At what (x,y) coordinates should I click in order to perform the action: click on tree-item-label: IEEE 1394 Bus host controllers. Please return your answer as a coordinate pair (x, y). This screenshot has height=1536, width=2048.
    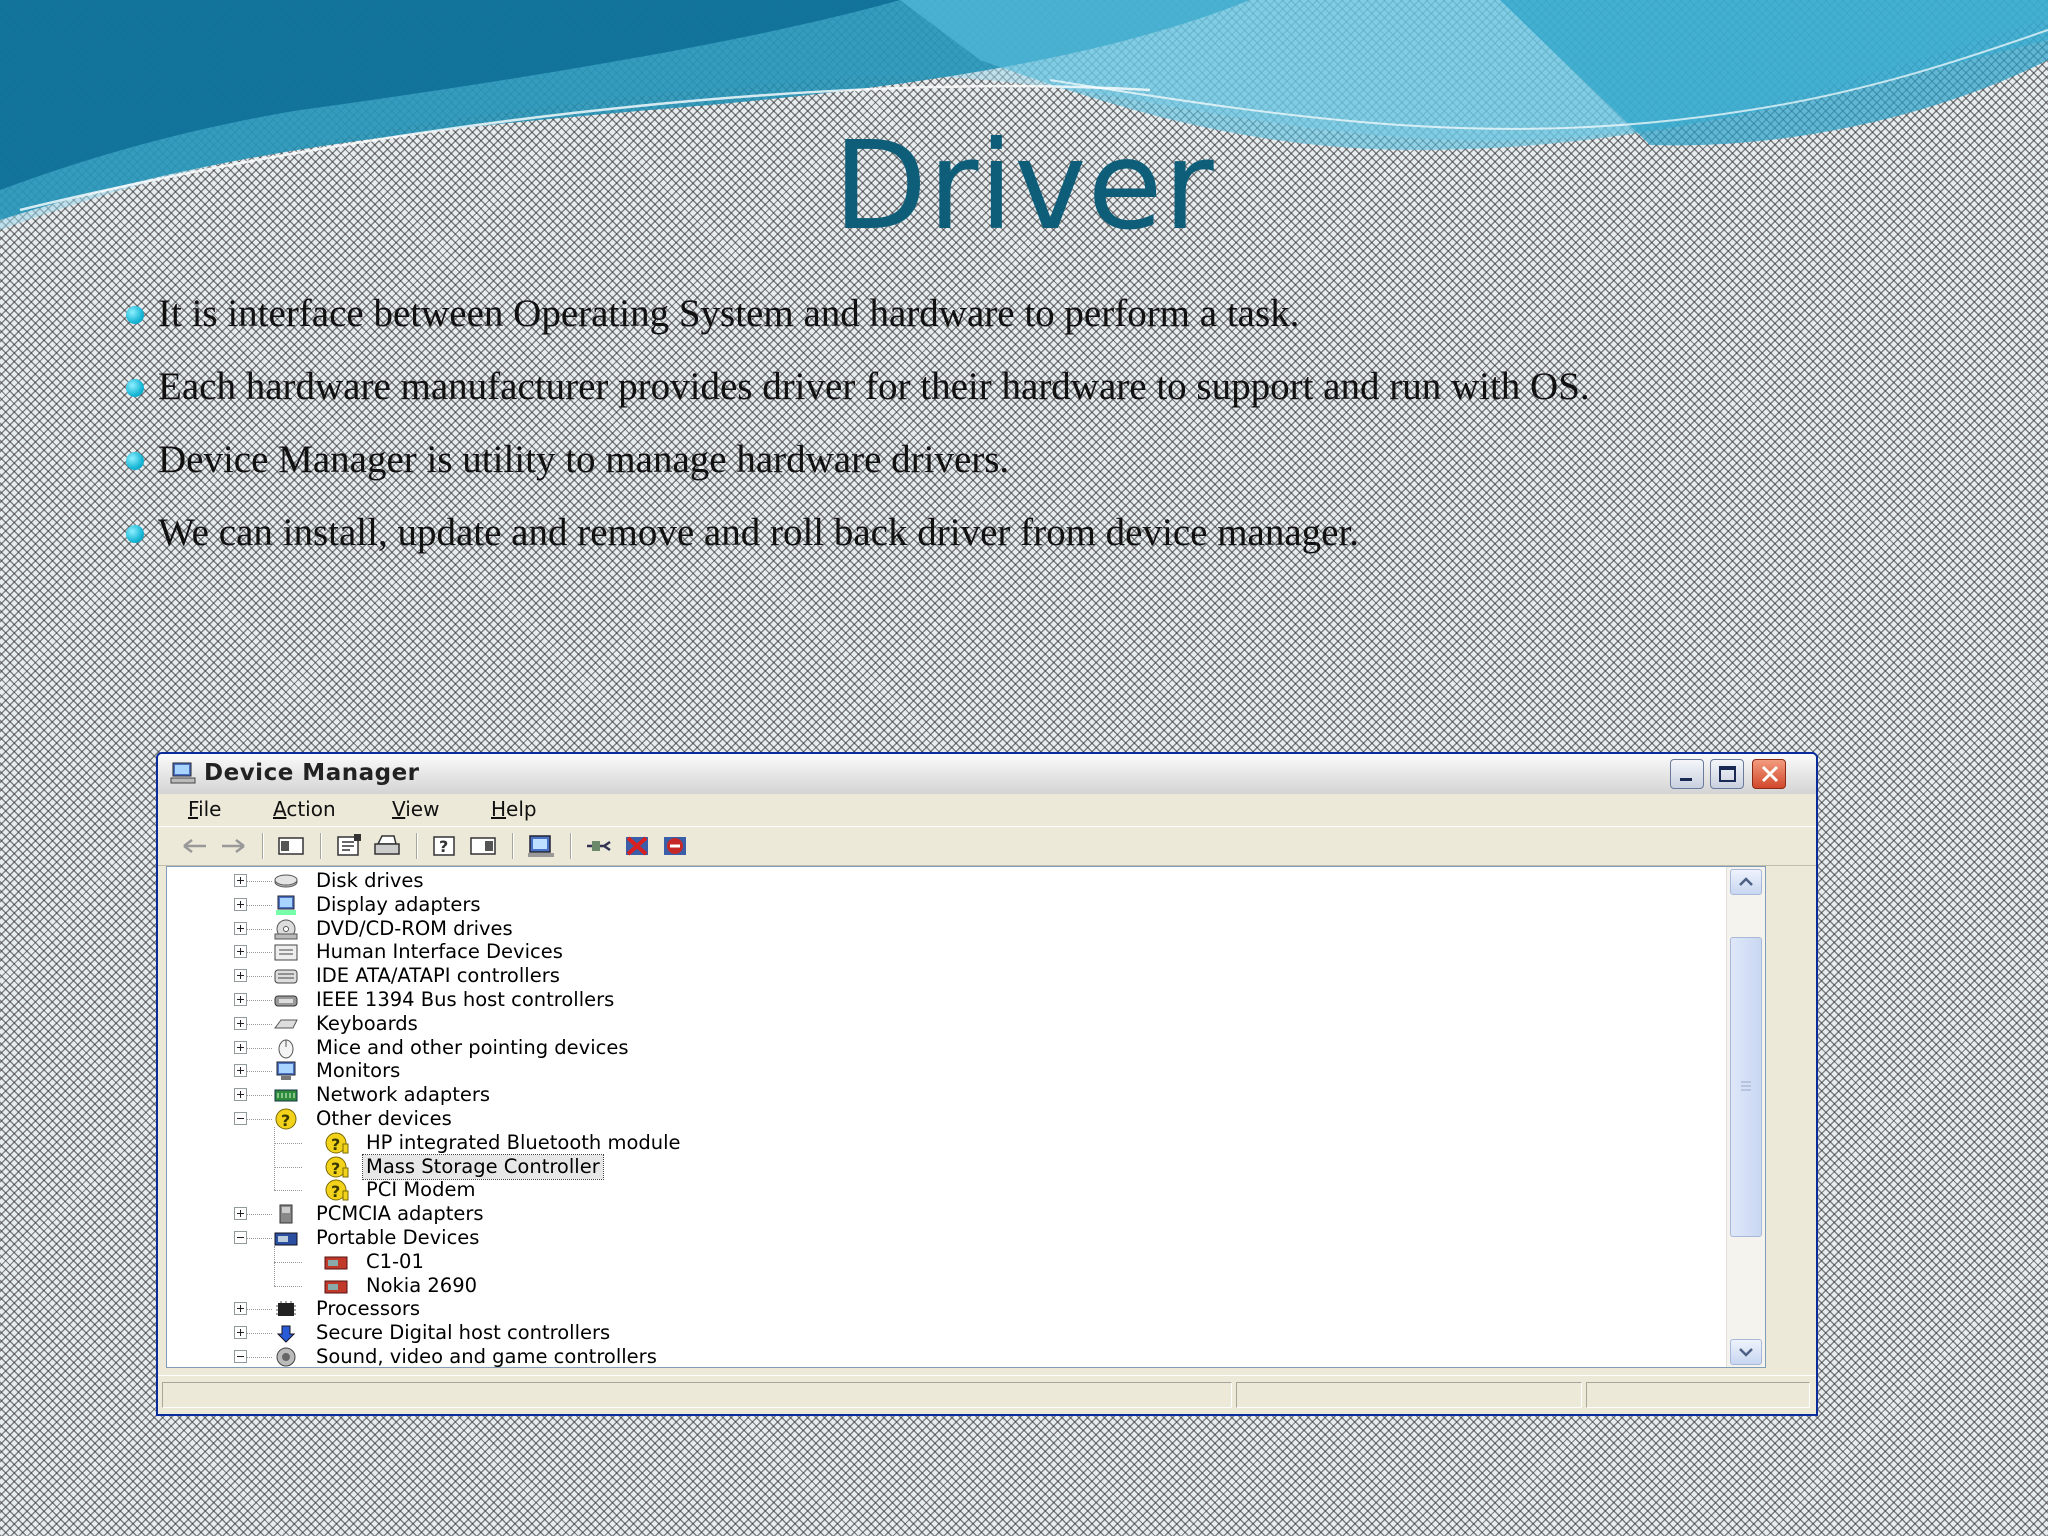
    Looking at the image, I should click on (465, 1000).